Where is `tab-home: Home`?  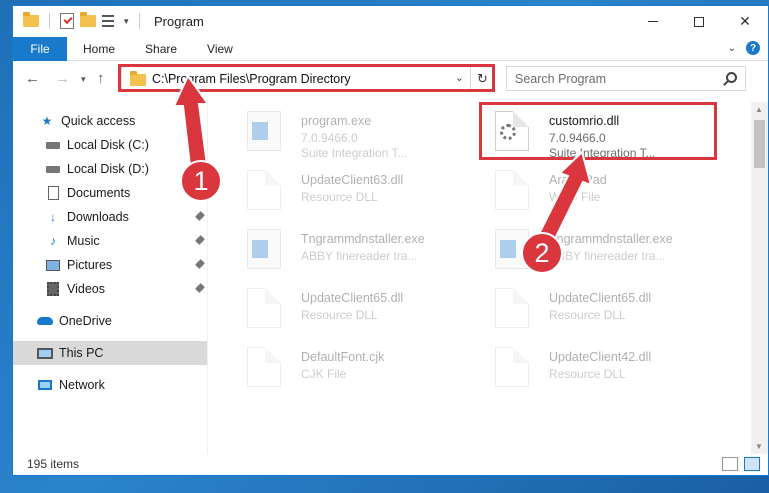 tab-home: Home is located at coordinates (98, 49).